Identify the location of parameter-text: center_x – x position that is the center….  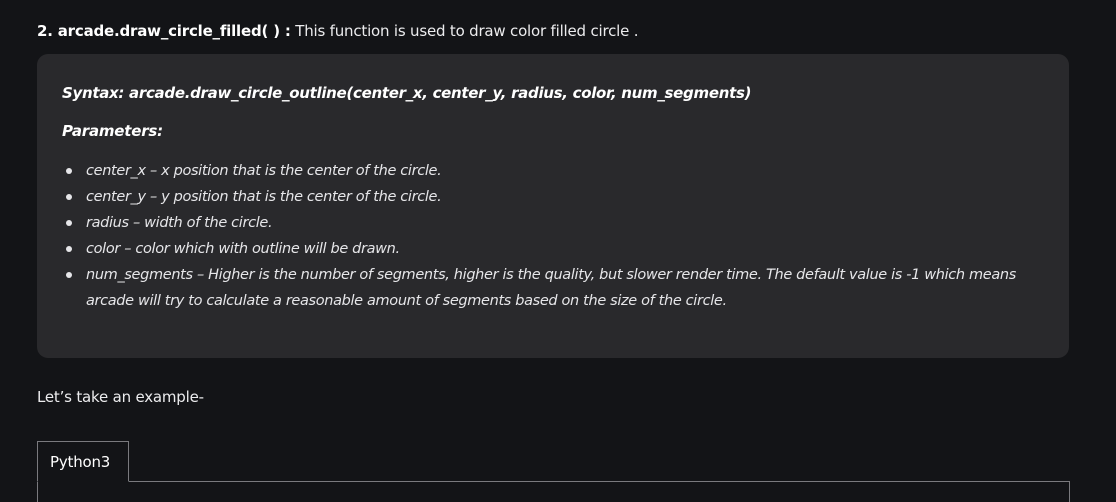
(264, 171).